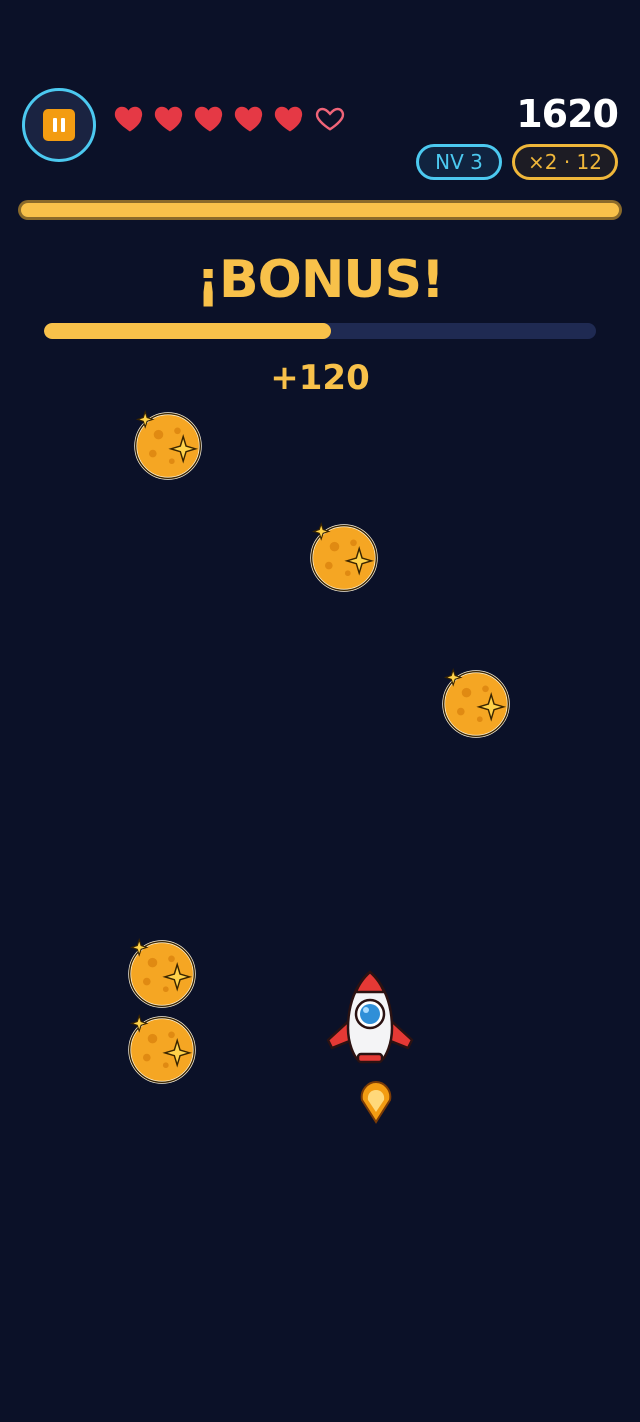 The width and height of the screenshot is (640, 1422). What do you see at coordinates (565, 162) in the screenshot?
I see `combo-badge: ×2 · 12` at bounding box center [565, 162].